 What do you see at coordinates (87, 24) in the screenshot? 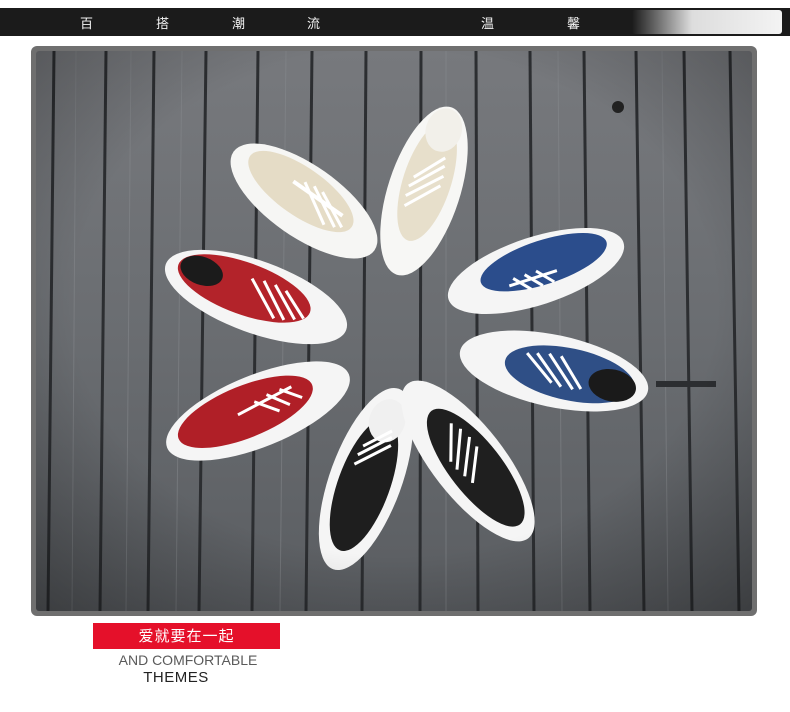
I see `banner-char: 百` at bounding box center [87, 24].